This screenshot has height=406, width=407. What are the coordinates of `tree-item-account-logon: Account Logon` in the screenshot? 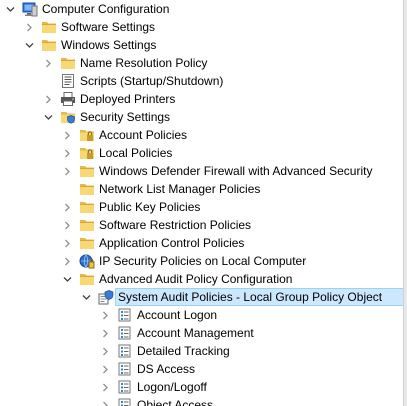 It's located at (202, 315).